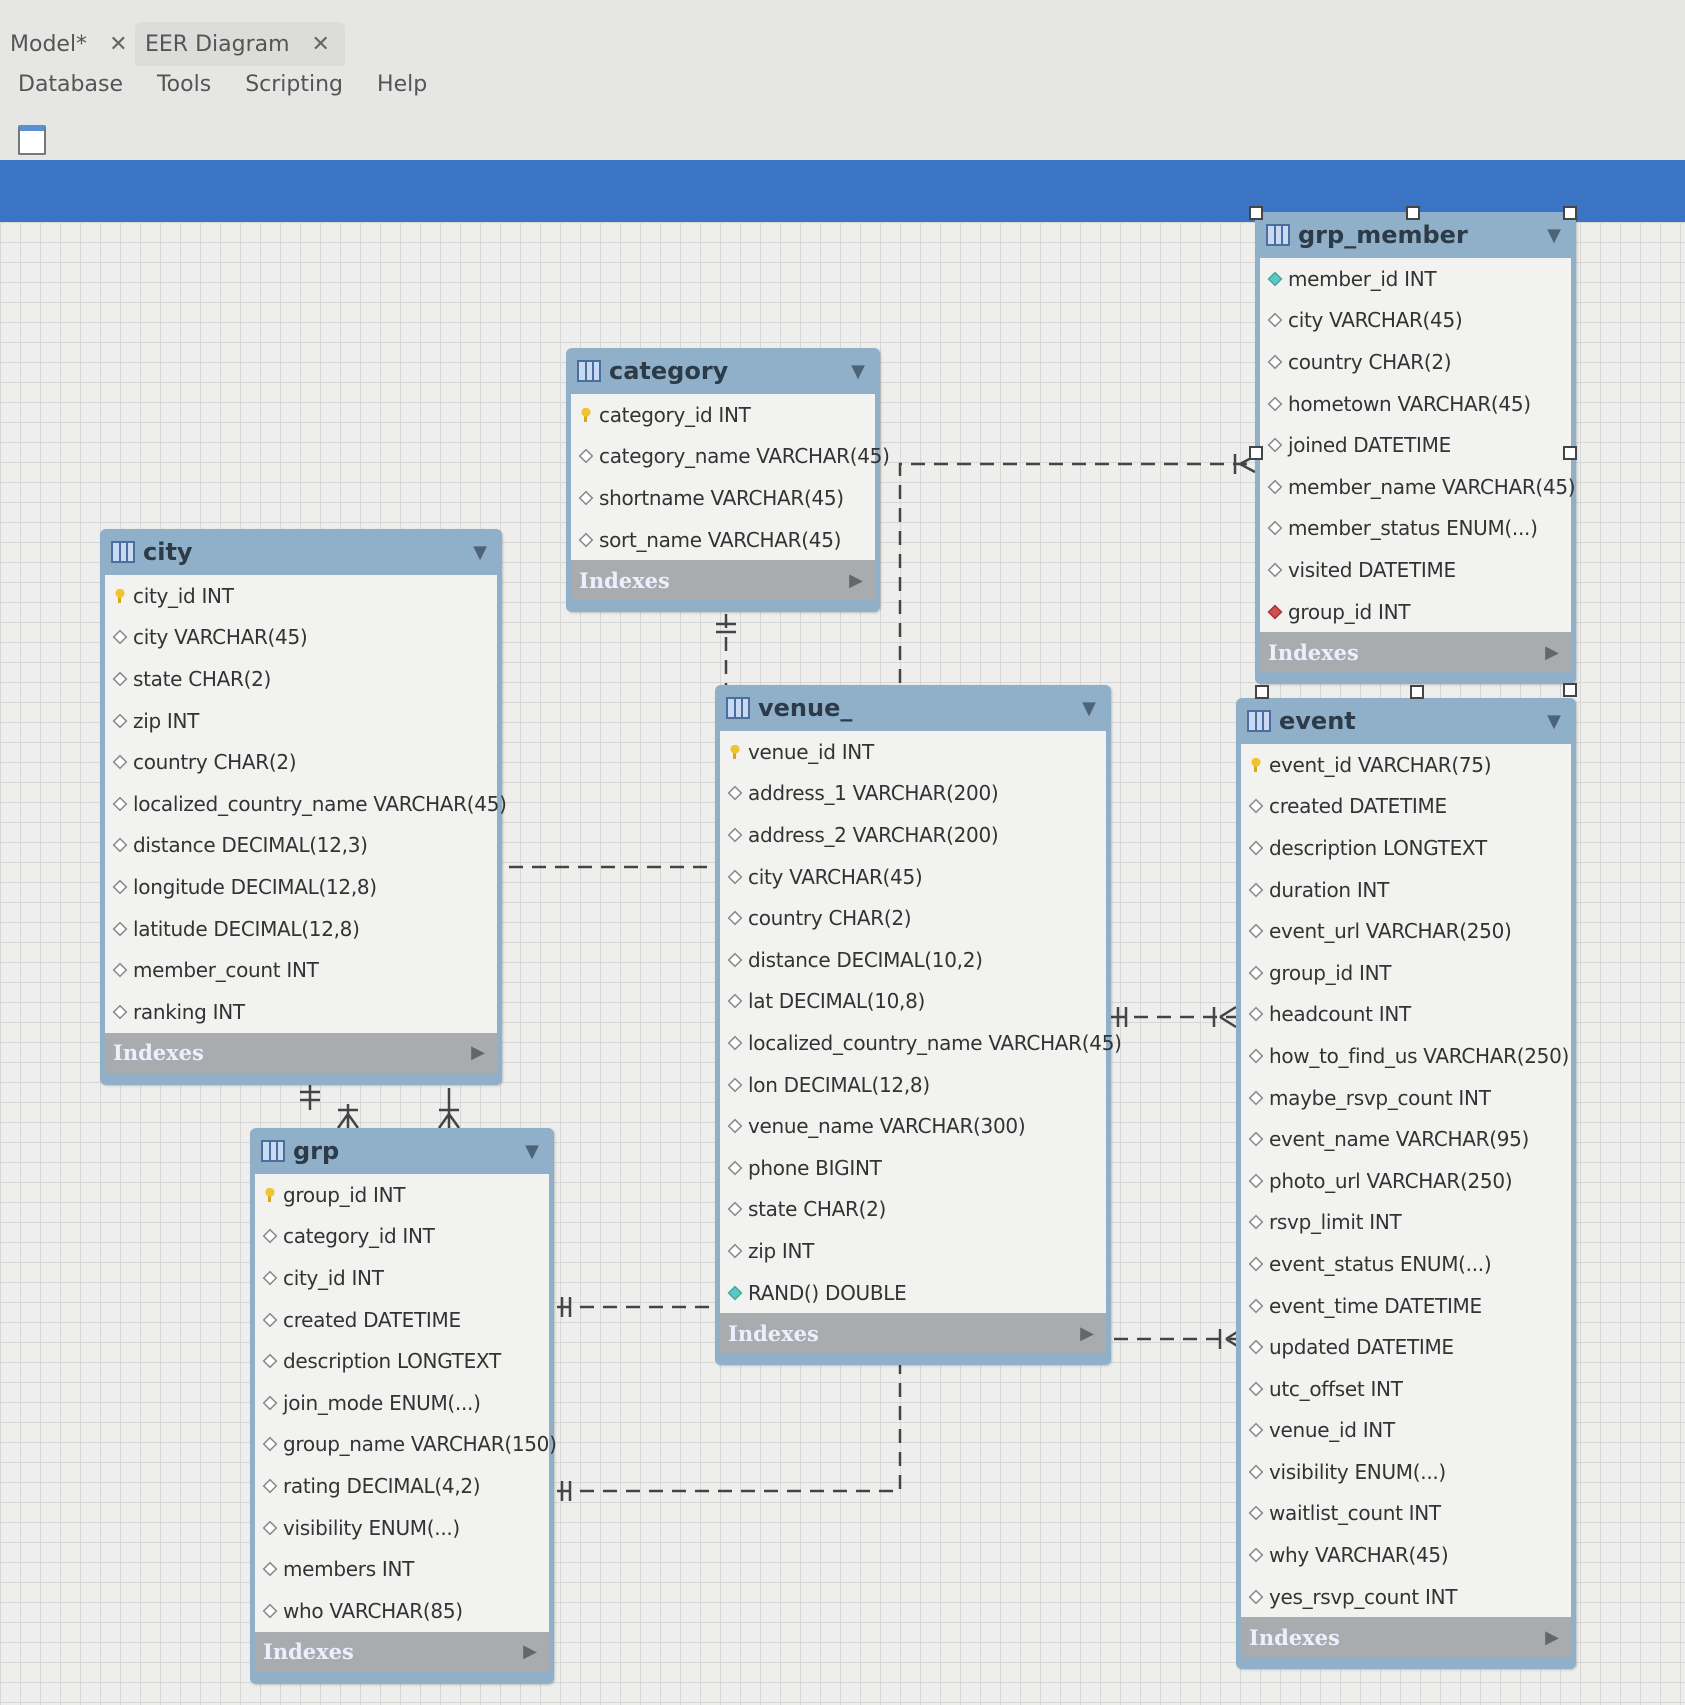 This screenshot has width=1685, height=1705. I want to click on menu-help: Help, so click(402, 84).